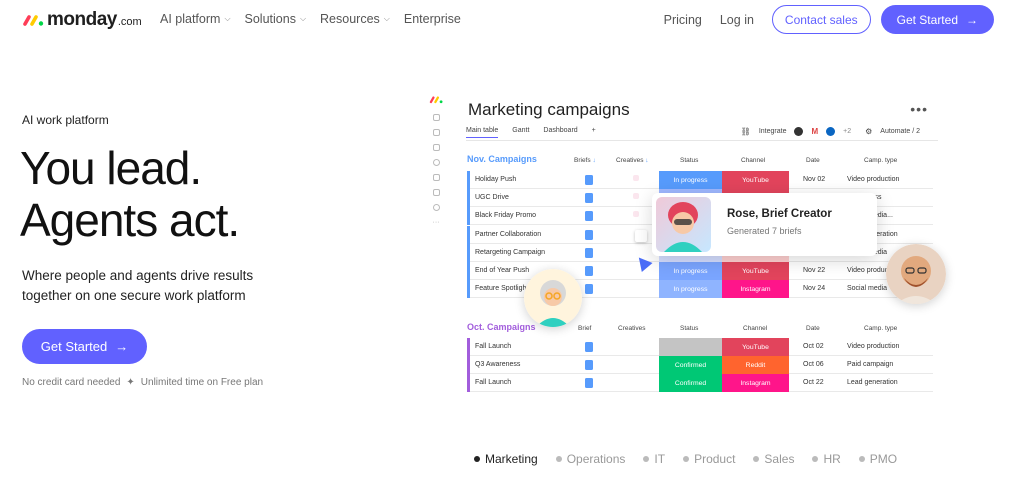 This screenshot has width=1024, height=502. I want to click on category-tab-operations: Operations, so click(590, 459).